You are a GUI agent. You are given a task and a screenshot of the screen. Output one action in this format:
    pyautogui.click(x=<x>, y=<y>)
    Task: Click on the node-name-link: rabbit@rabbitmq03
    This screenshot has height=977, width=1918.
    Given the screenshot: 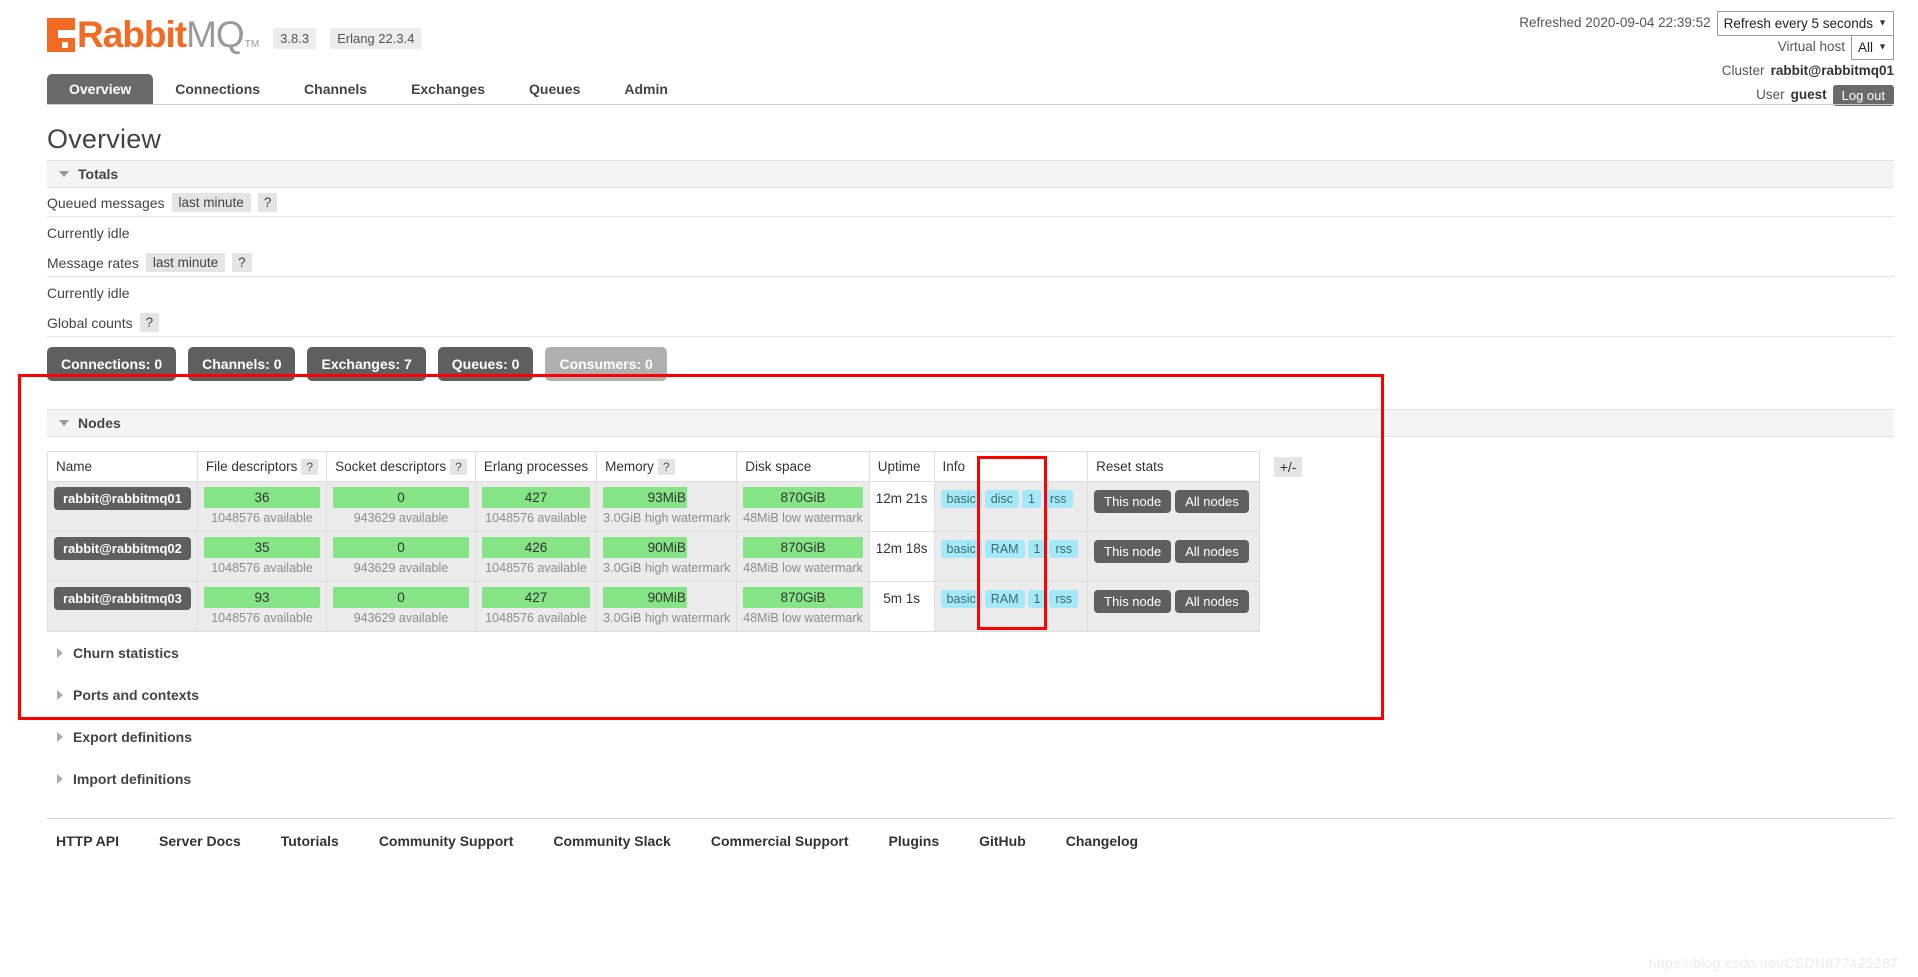 What is the action you would take?
    pyautogui.click(x=122, y=598)
    